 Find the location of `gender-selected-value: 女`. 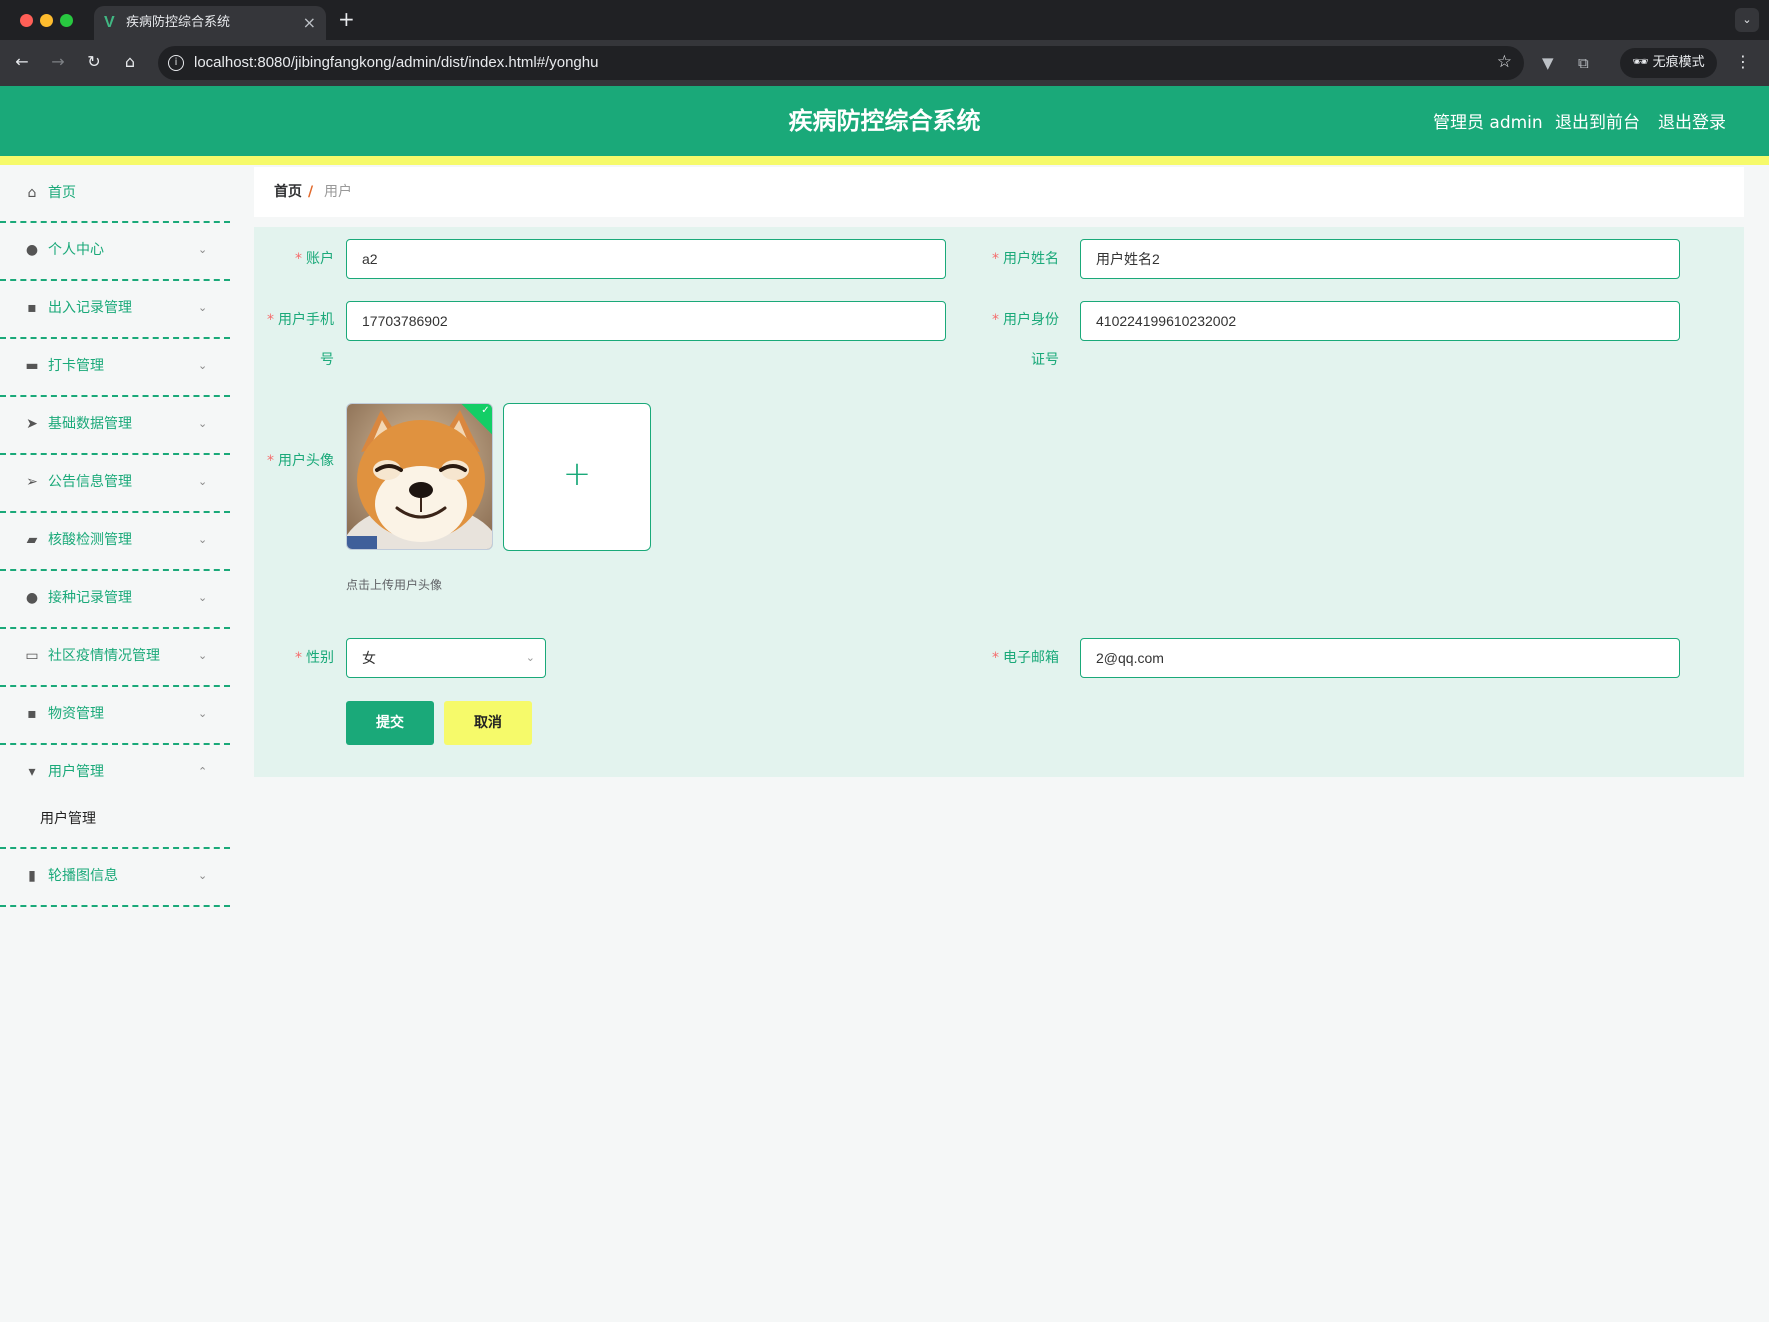

gender-selected-value: 女 is located at coordinates (369, 658).